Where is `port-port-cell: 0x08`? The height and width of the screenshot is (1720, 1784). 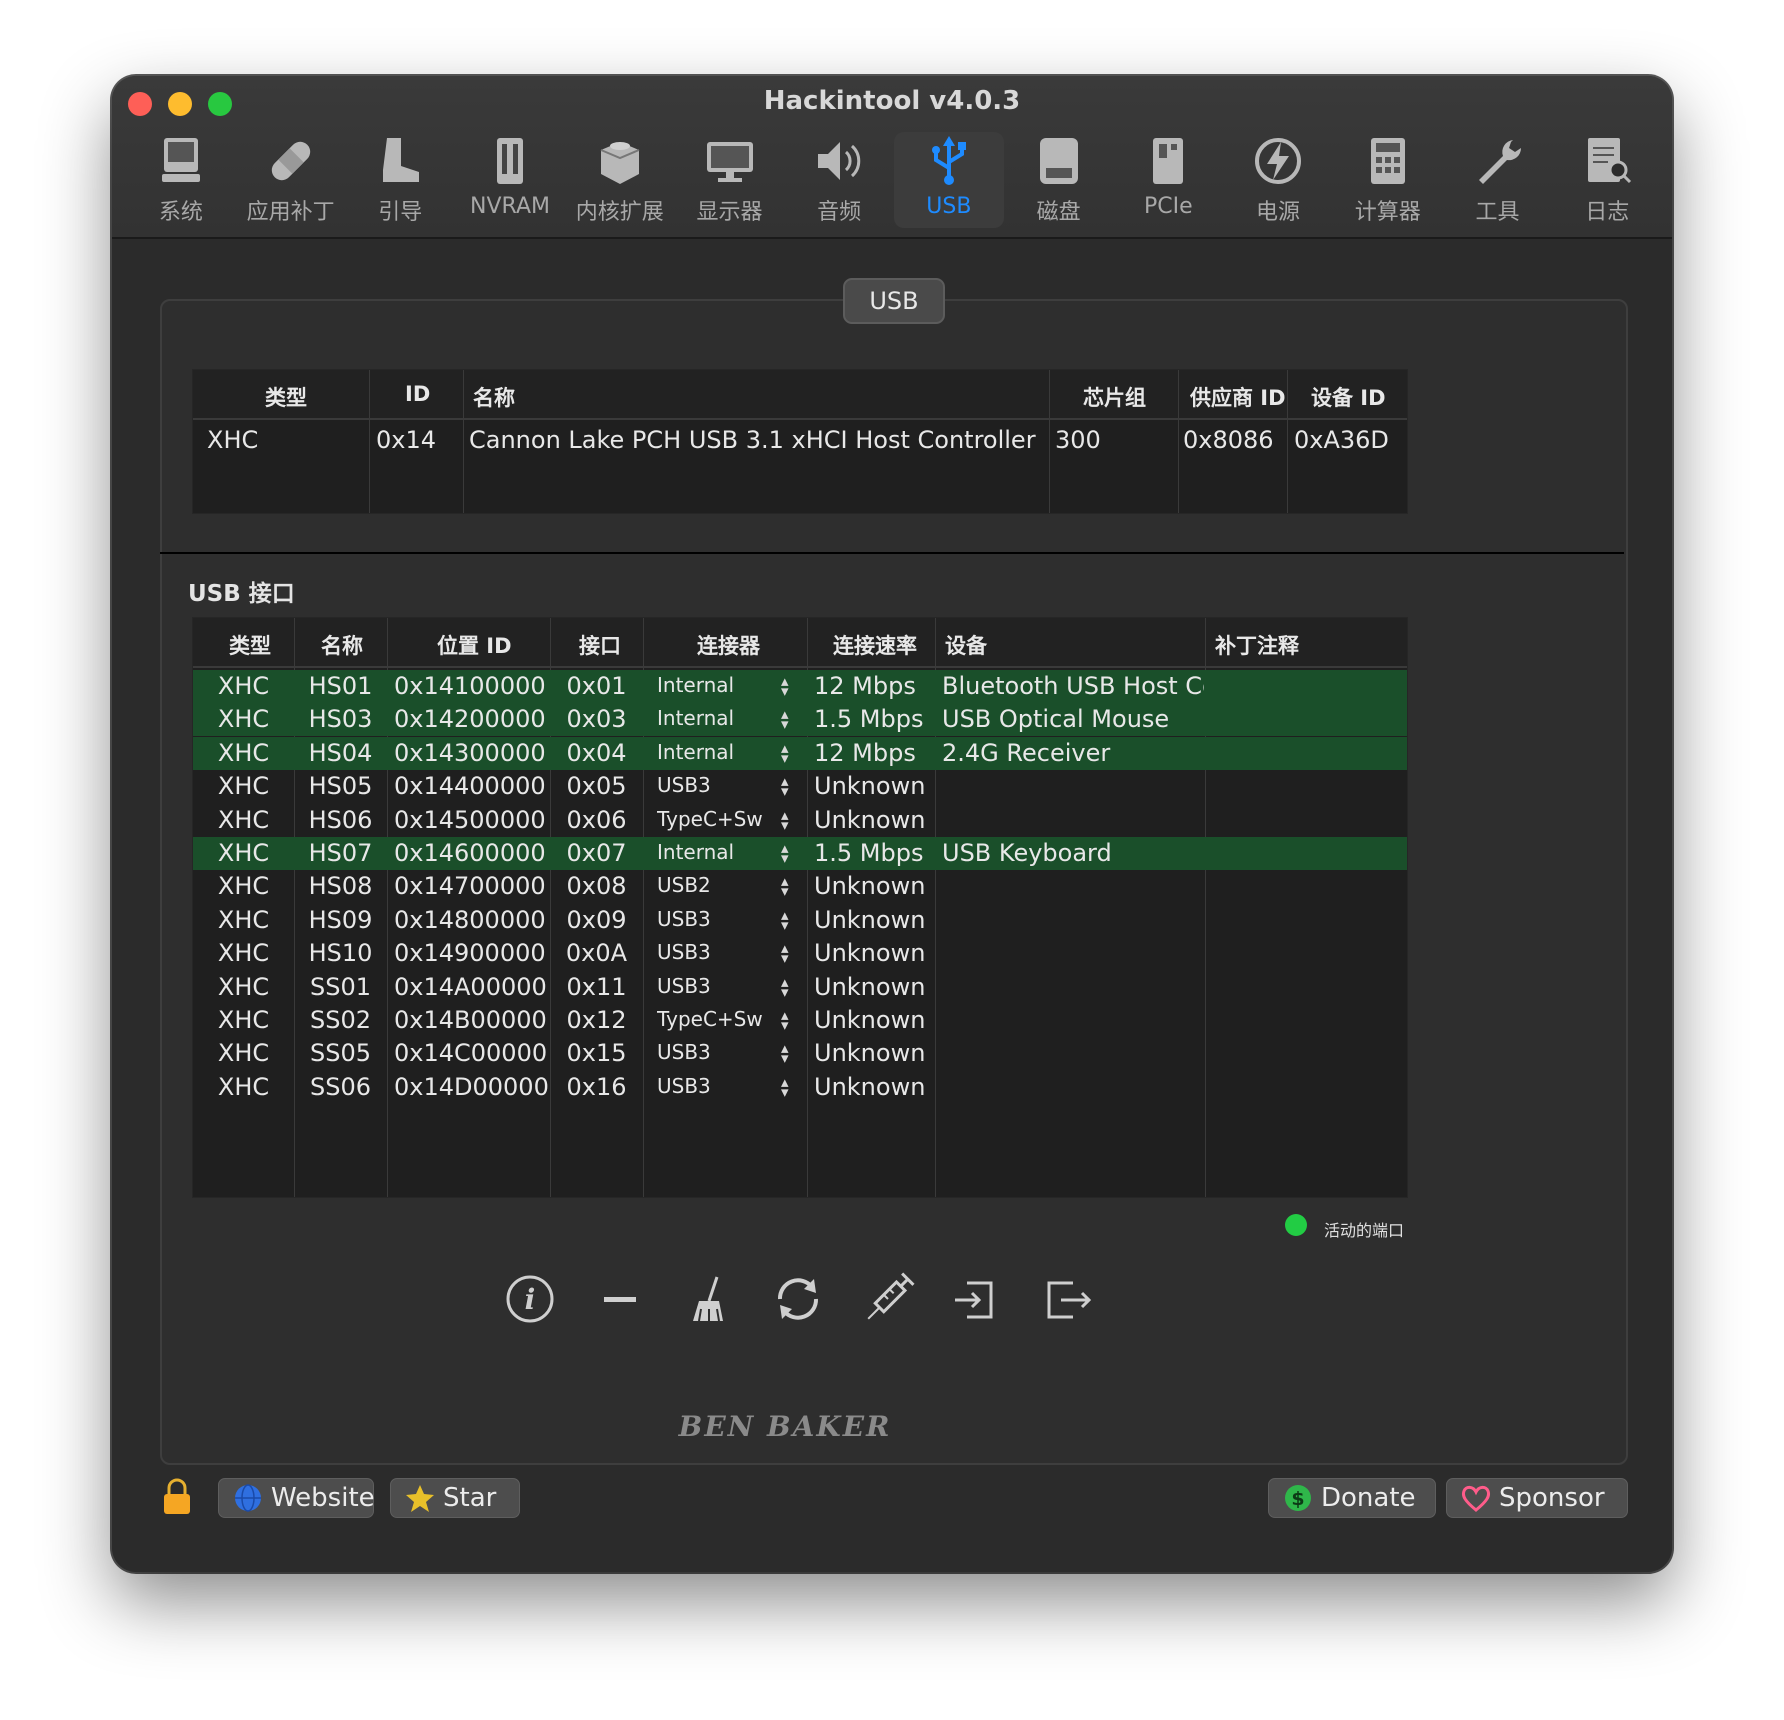 port-port-cell: 0x08 is located at coordinates (596, 886).